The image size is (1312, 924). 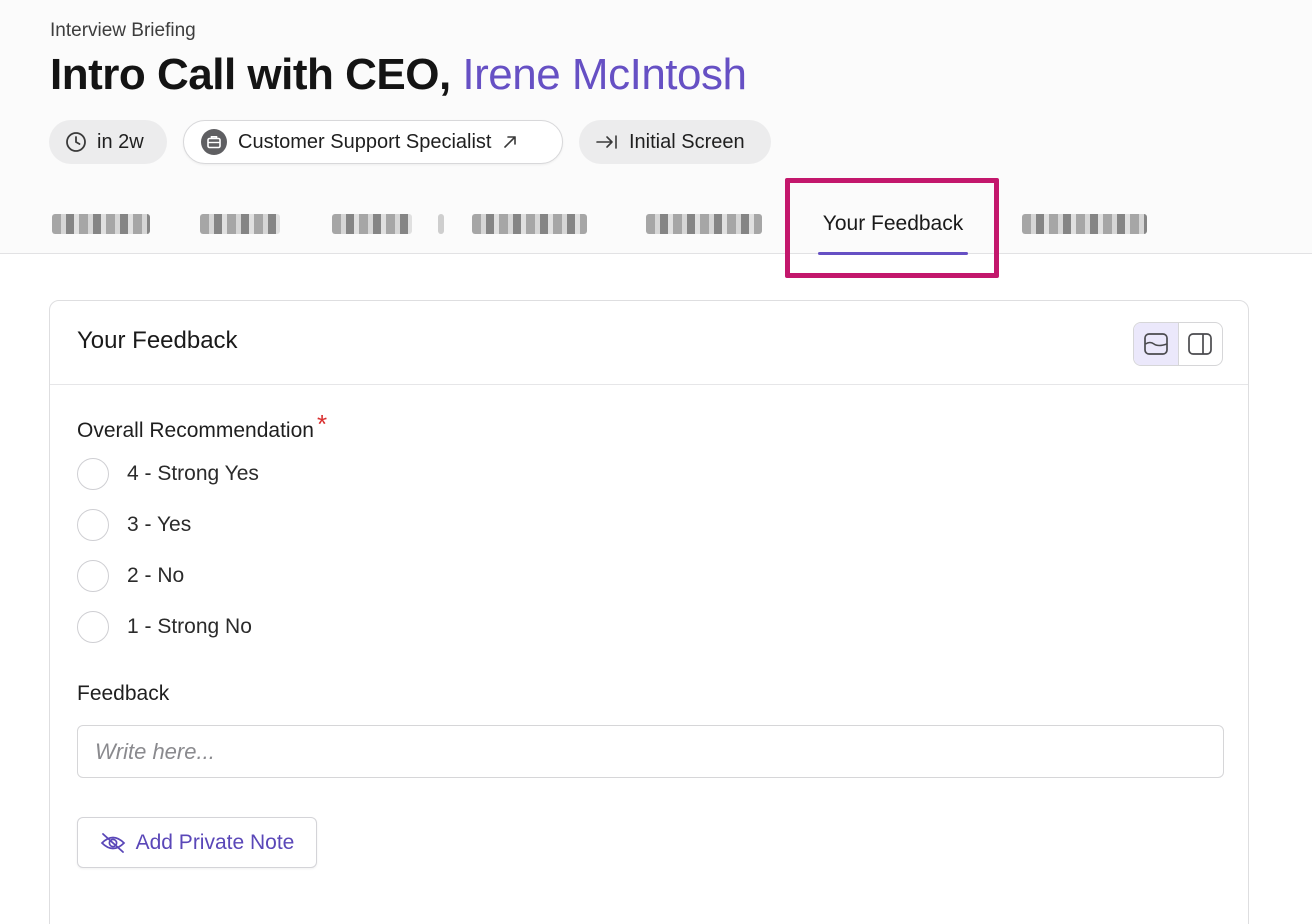 What do you see at coordinates (510, 142) in the screenshot?
I see `external-link-icon` at bounding box center [510, 142].